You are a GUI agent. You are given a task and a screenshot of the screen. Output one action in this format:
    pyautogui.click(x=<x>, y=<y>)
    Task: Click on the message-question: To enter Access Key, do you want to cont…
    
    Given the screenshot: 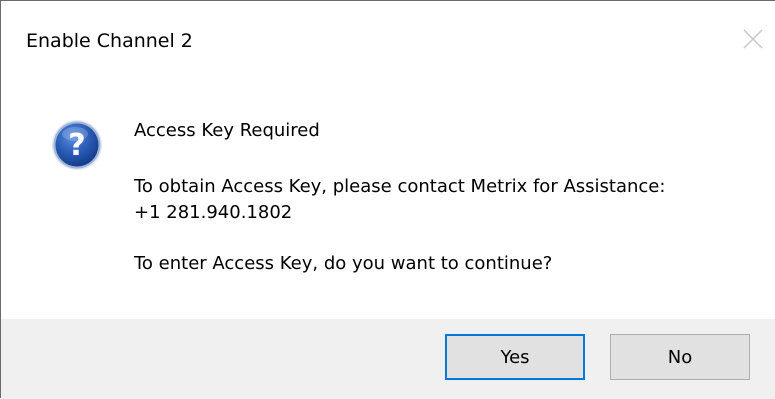 What is the action you would take?
    pyautogui.click(x=343, y=263)
    